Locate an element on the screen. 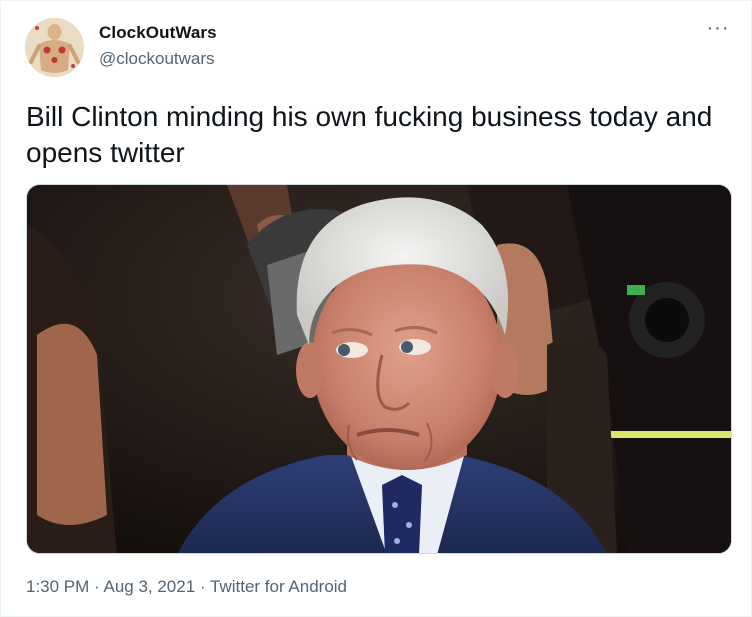 The height and width of the screenshot is (617, 752). avatar-figure-icon is located at coordinates (54, 47).